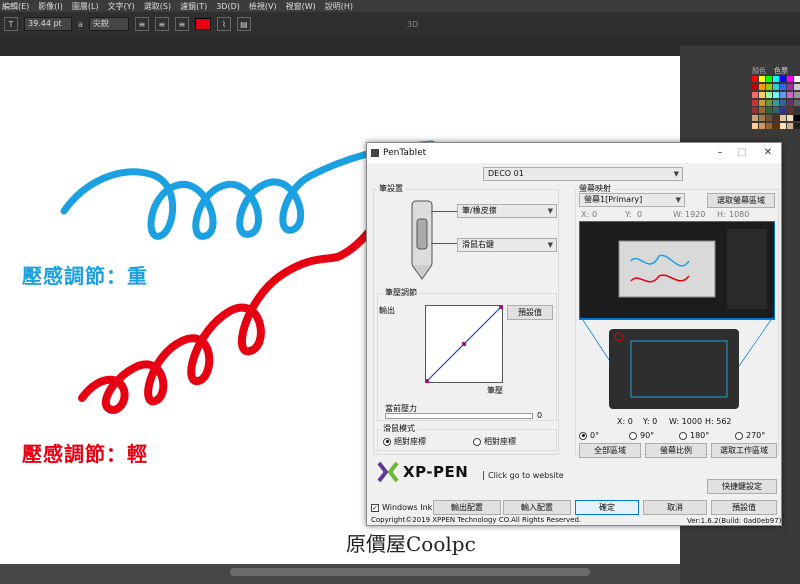 The height and width of the screenshot is (584, 800). Describe the element at coordinates (464, 344) in the screenshot. I see `pressure-curve` at that location.